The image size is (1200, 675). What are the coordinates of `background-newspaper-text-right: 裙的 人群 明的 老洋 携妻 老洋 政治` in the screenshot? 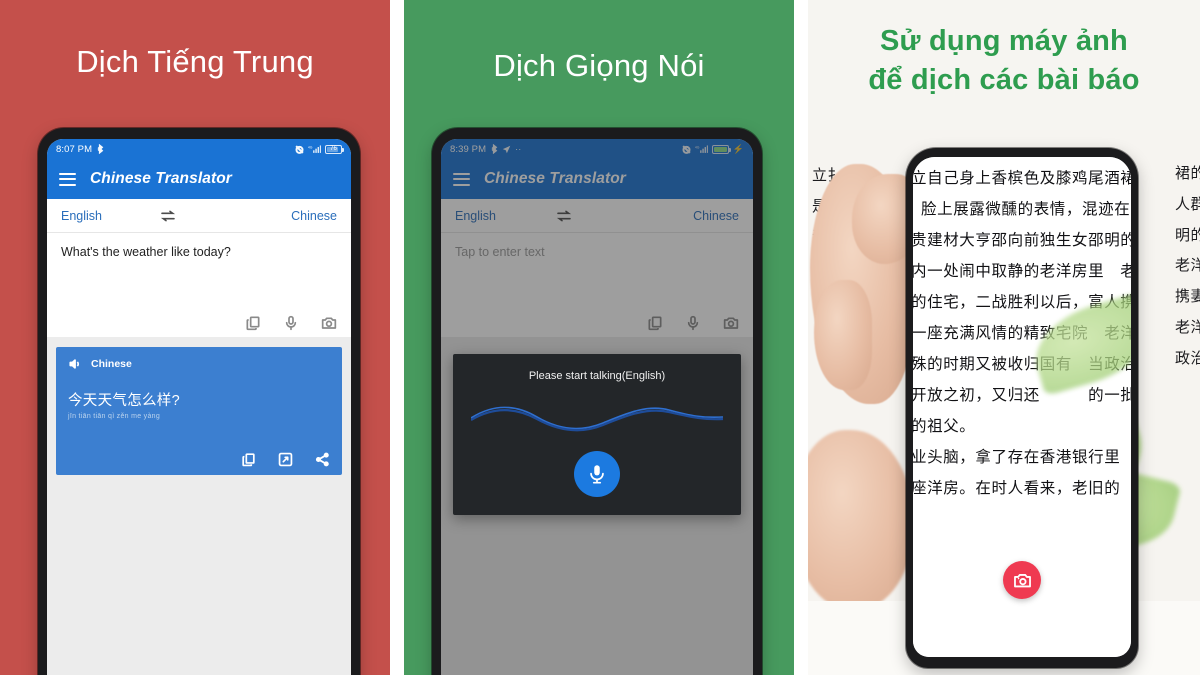 It's located at (1187, 265).